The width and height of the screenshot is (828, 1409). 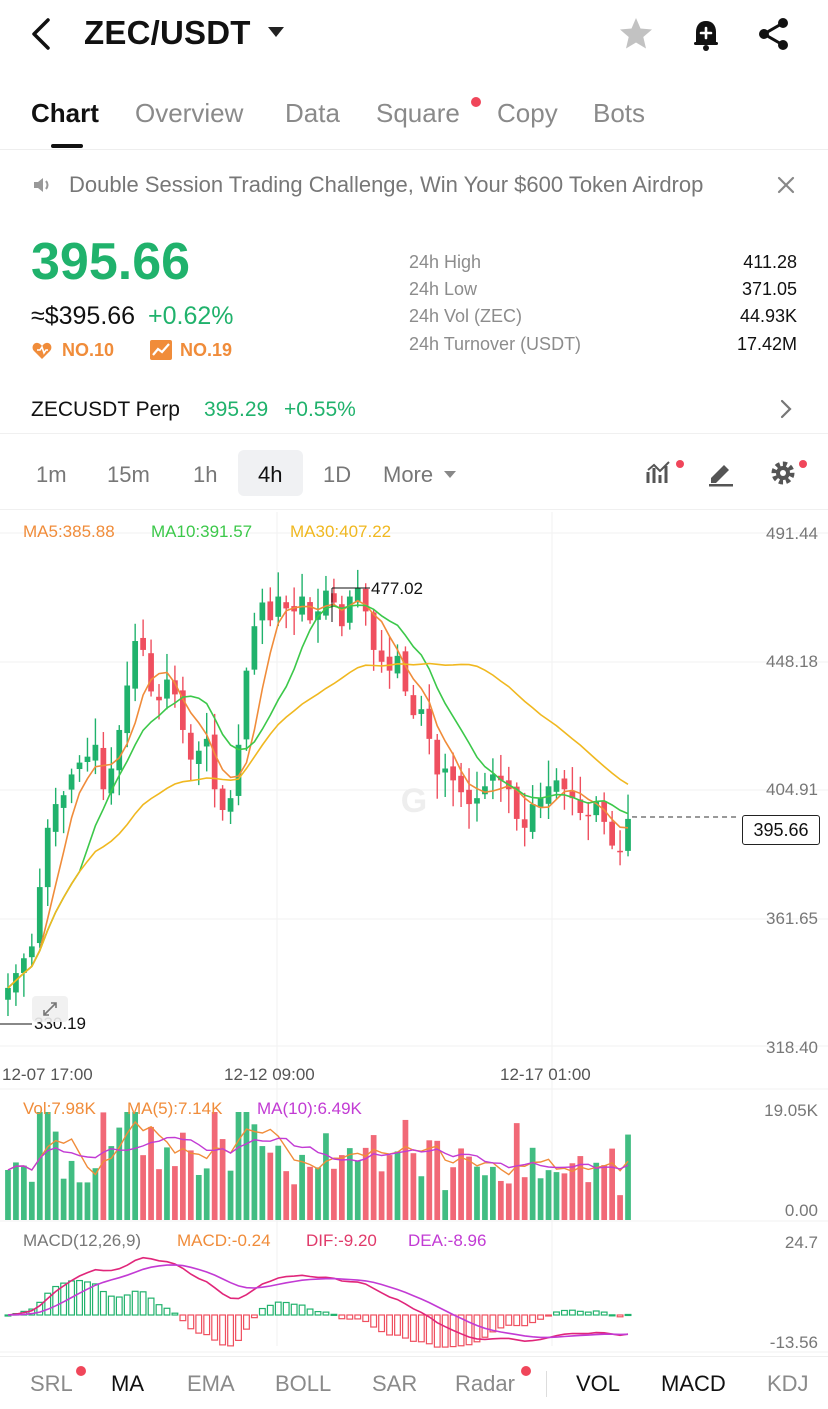 What do you see at coordinates (598, 1384) in the screenshot?
I see `indicator-vol: VOL` at bounding box center [598, 1384].